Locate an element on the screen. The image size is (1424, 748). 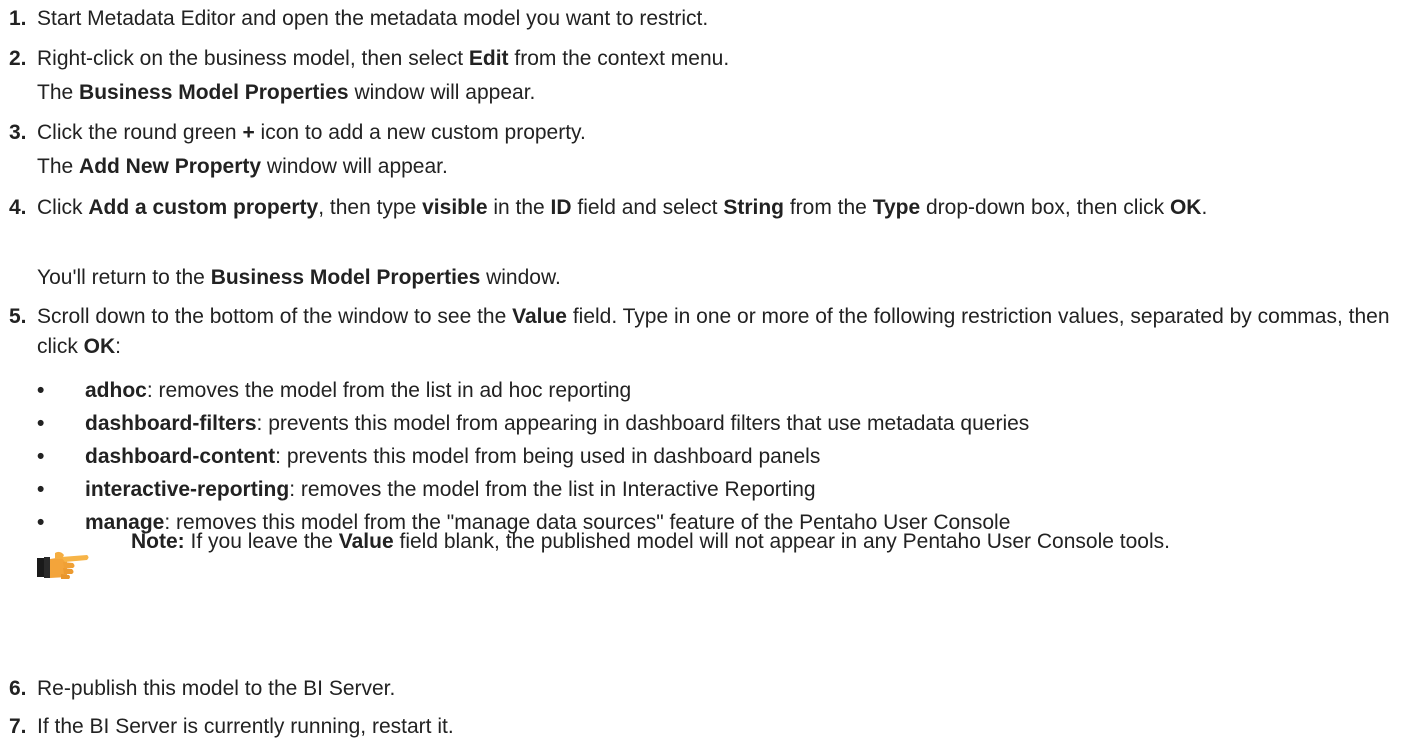
step-result: The Add New Property window will appear. is located at coordinates (242, 166).